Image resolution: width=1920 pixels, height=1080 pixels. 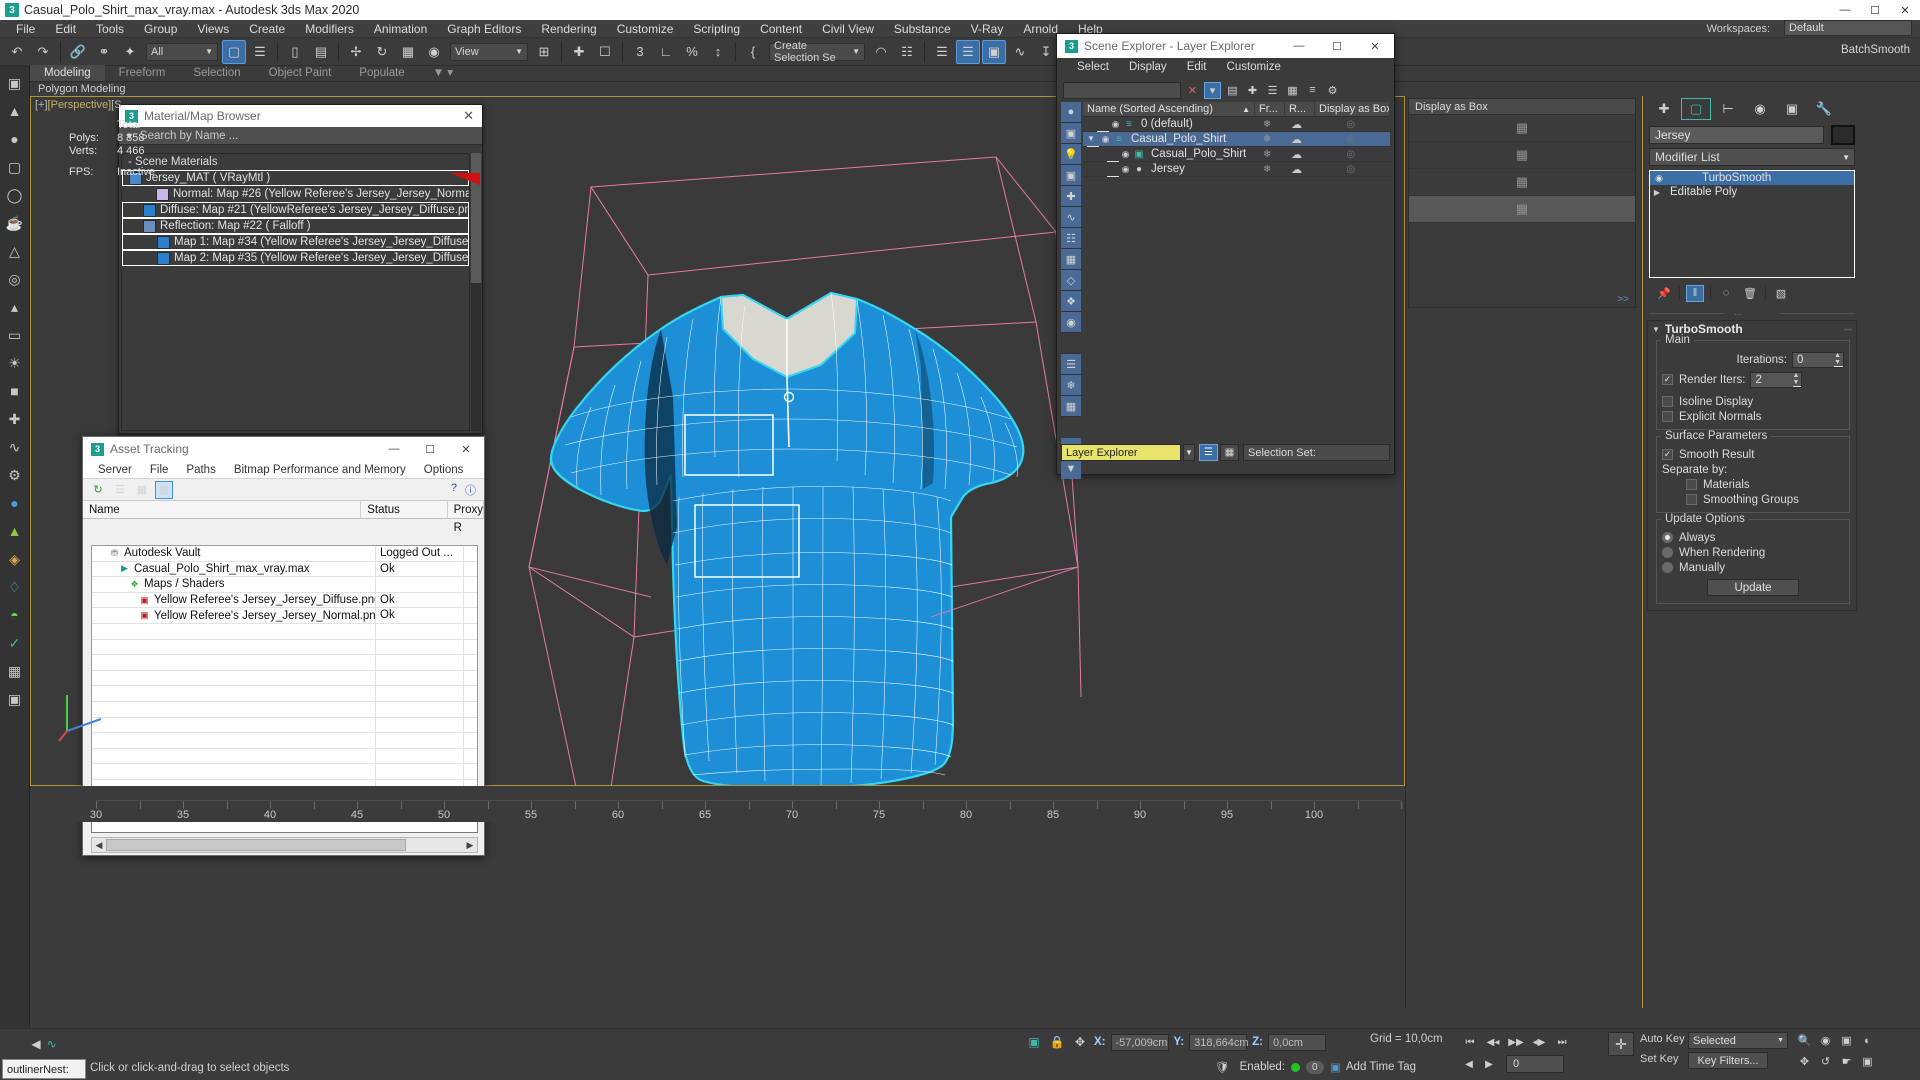 What do you see at coordinates (466, 517) in the screenshot?
I see `col-proxy: Proxy R` at bounding box center [466, 517].